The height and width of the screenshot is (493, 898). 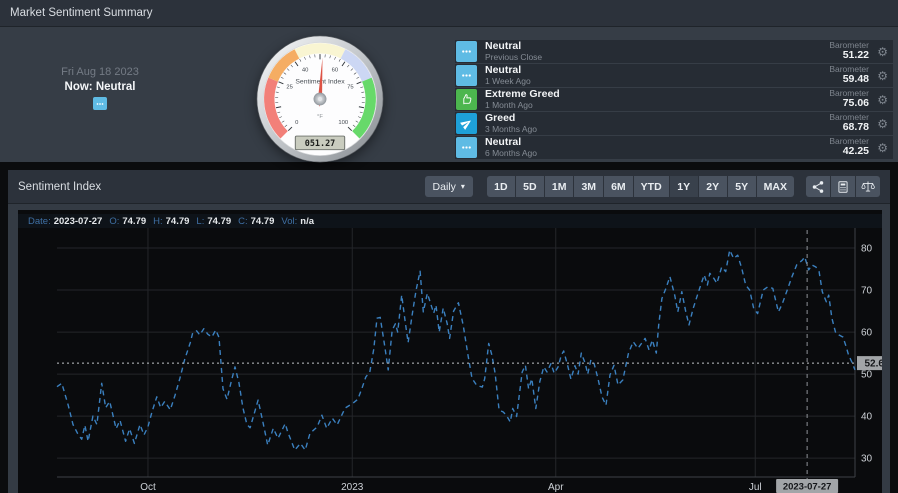 I want to click on sentiment-row: Neutral 1 Week Ago Barometer 59.48 ⚙, so click(x=674, y=75).